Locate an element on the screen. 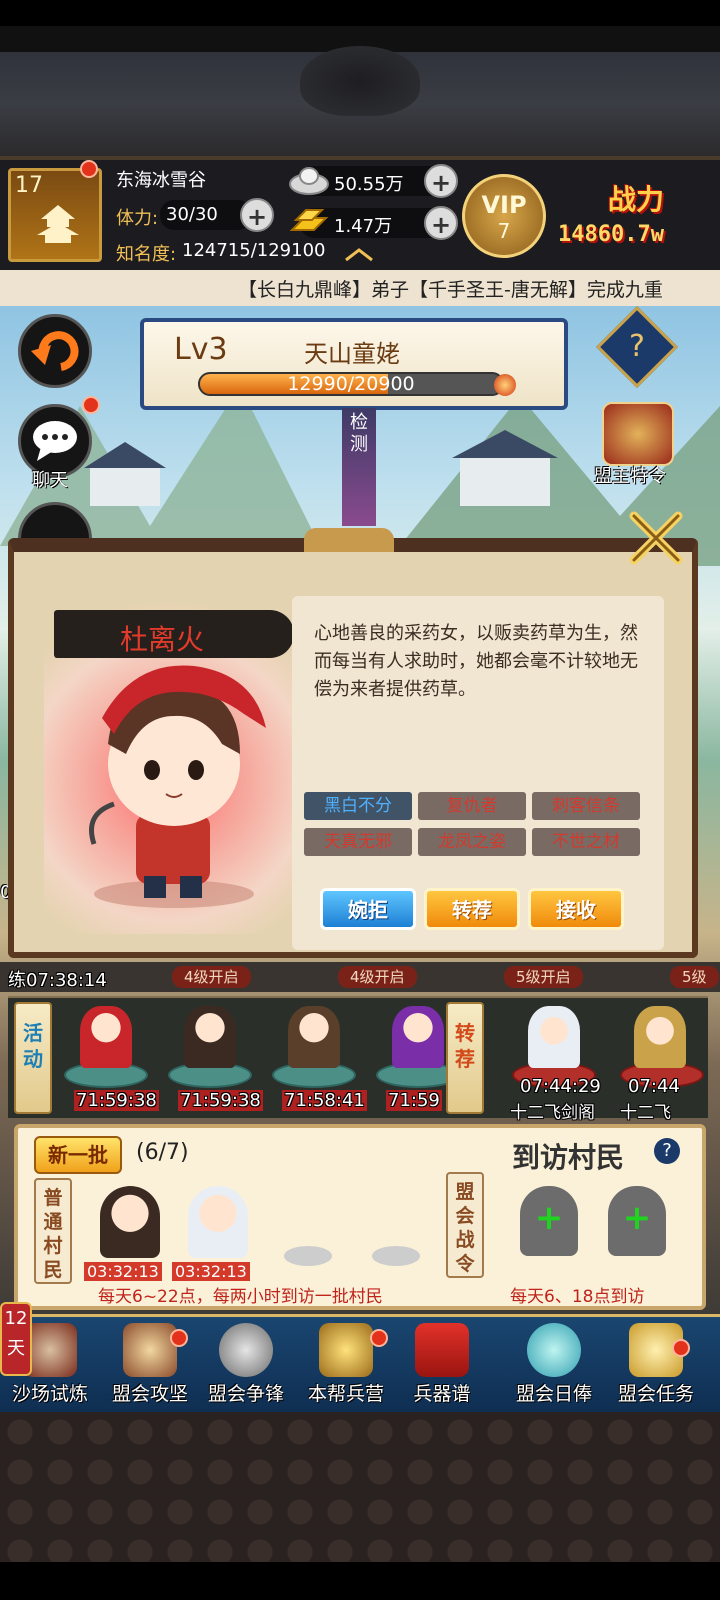  menu-label: 盟会争锋 is located at coordinates (245, 1394).